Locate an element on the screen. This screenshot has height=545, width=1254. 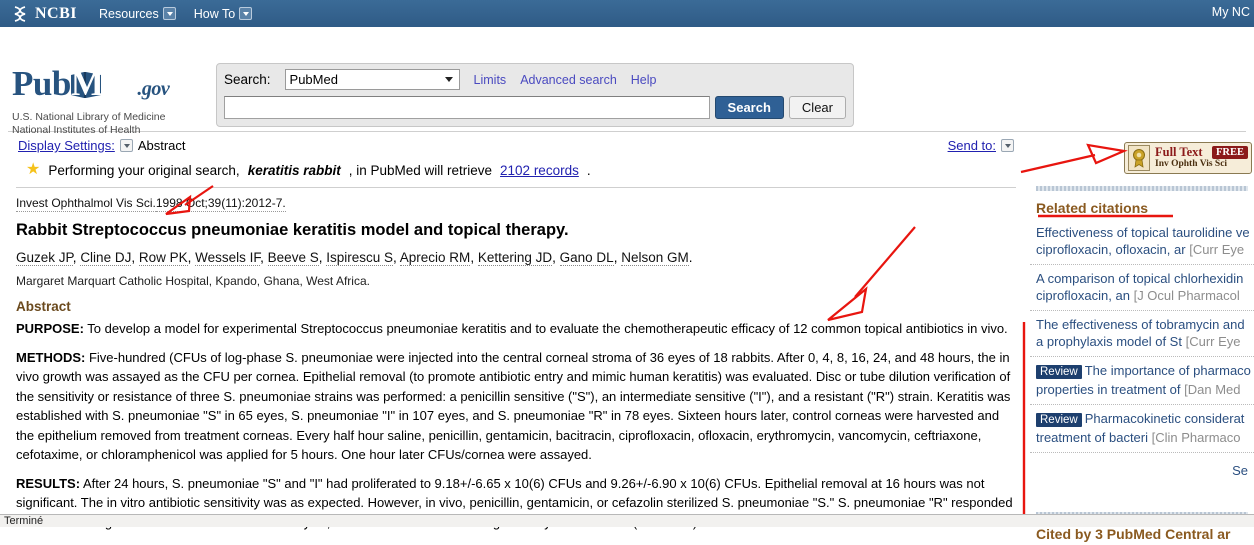
related-citation-line2: treatment of bacteri is located at coordinates (1092, 437).